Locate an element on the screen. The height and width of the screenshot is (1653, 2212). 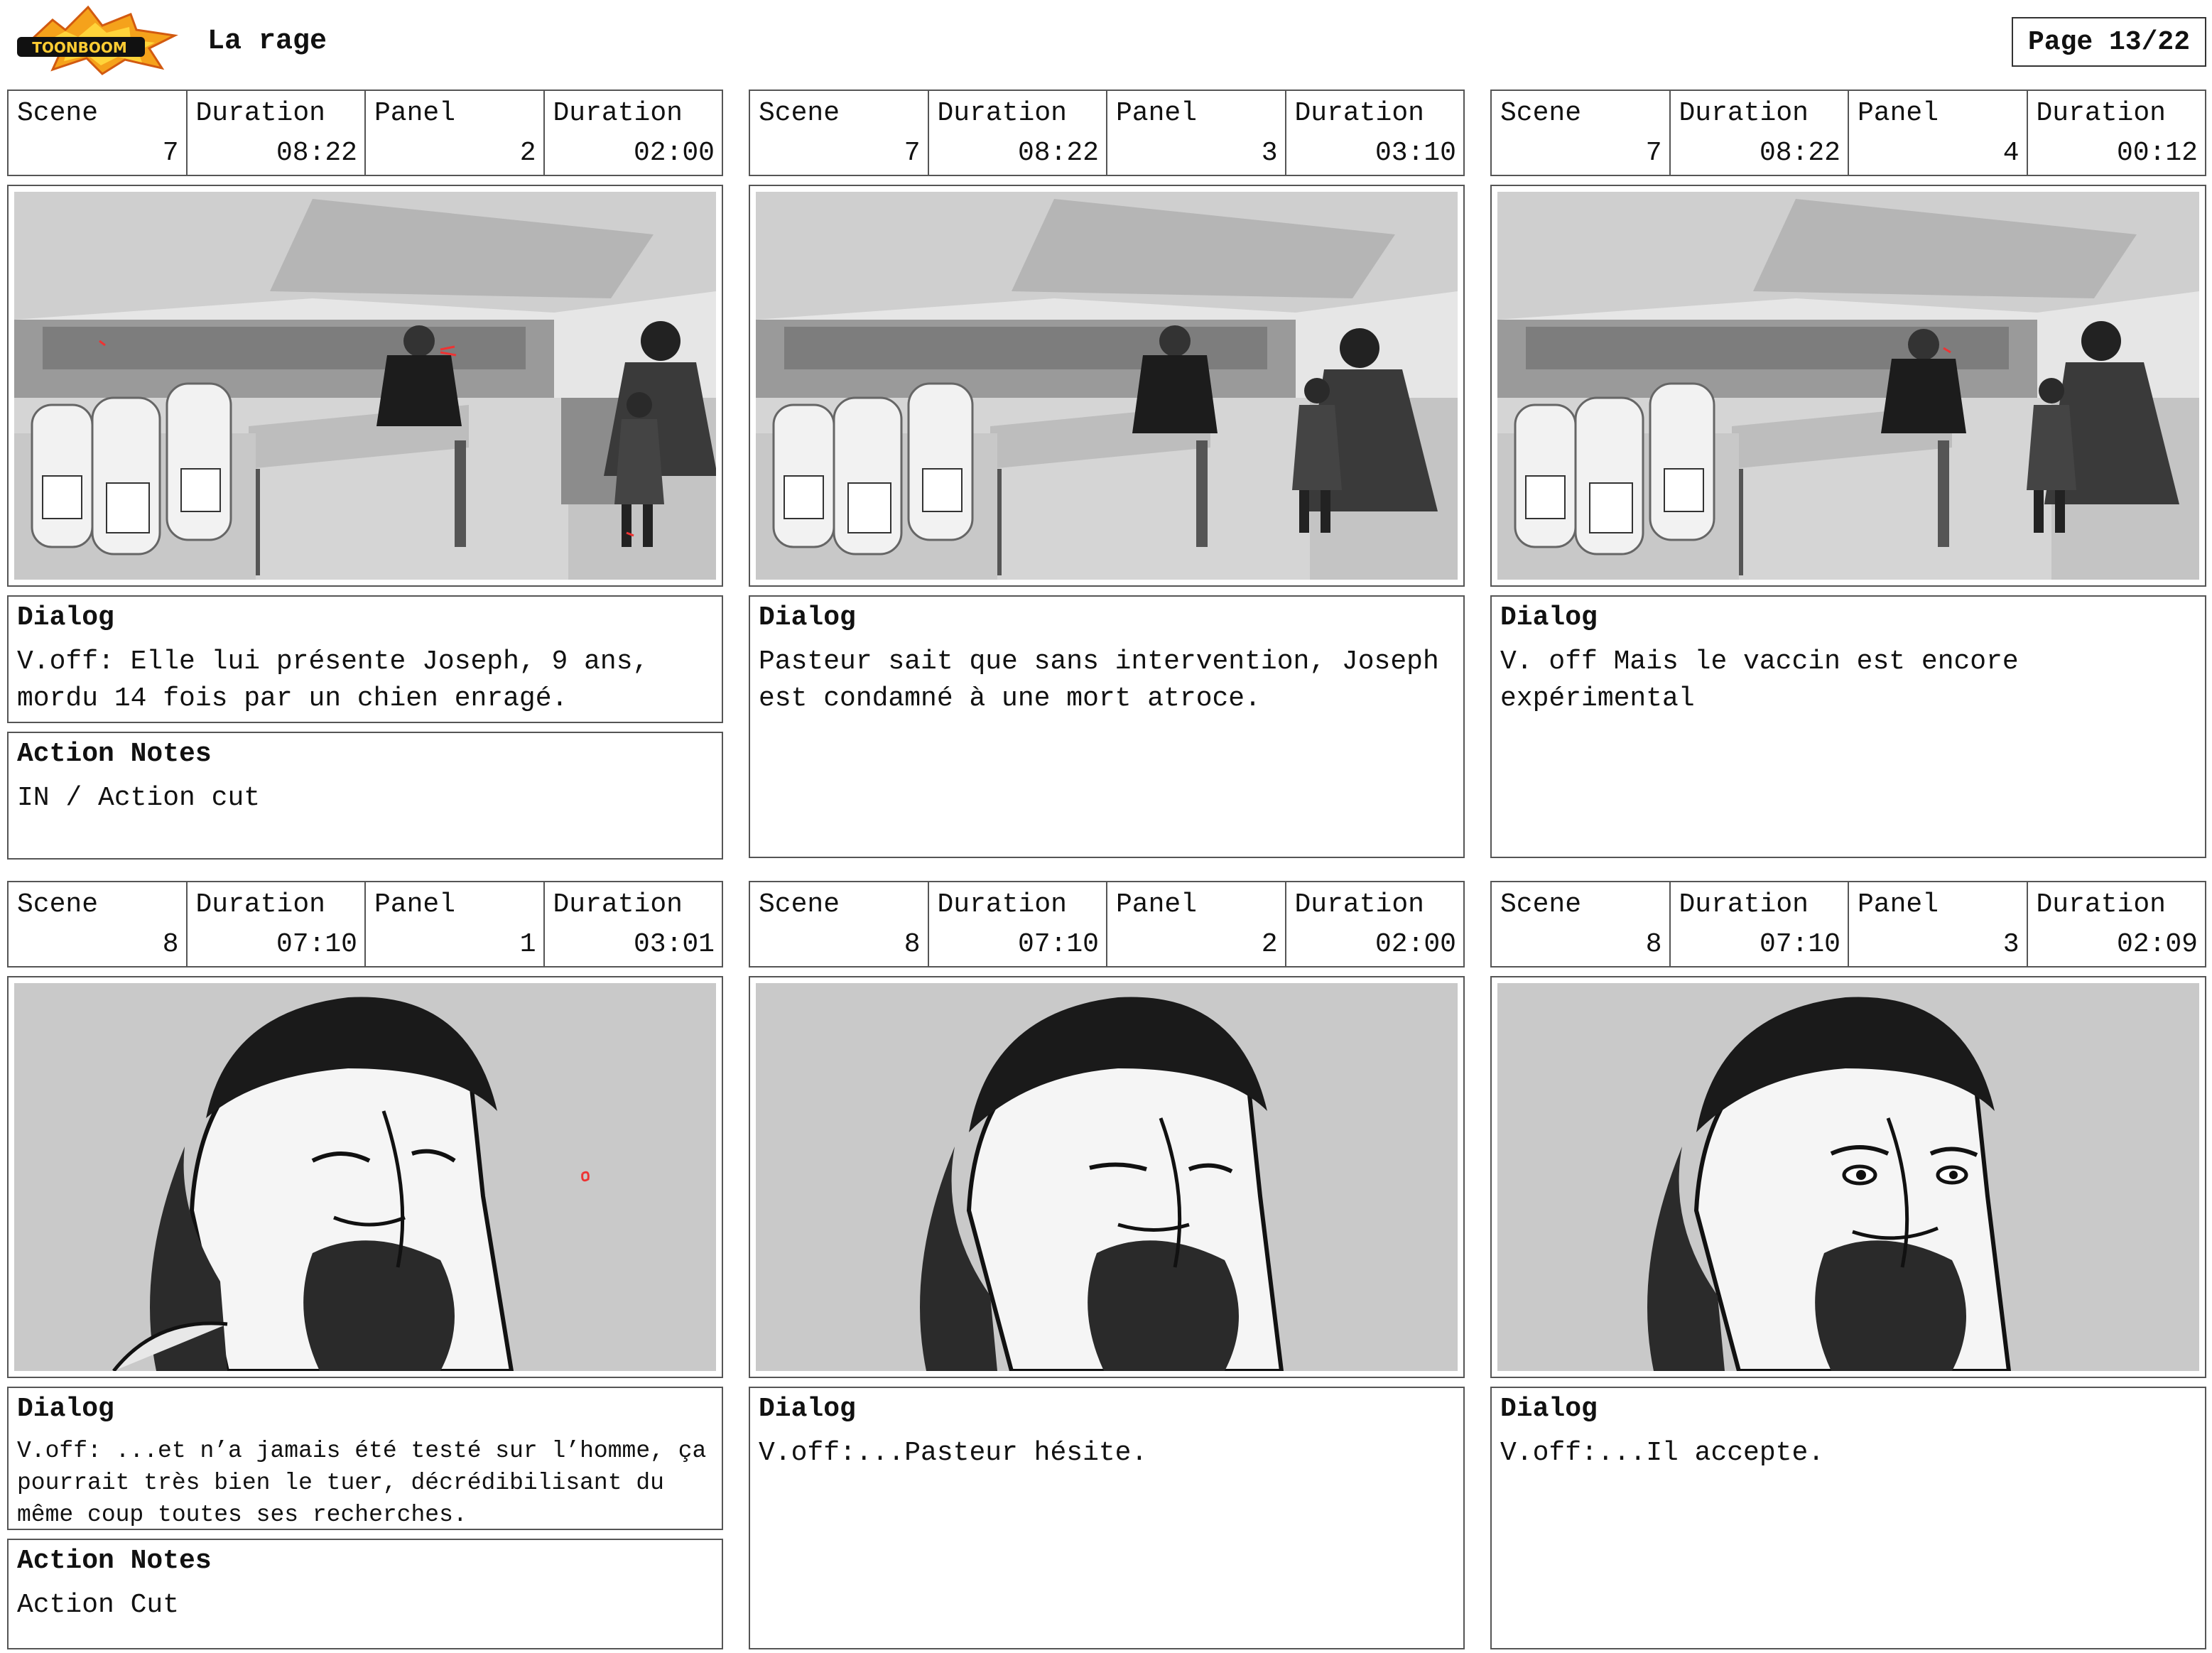
panel-duration: 03:10 is located at coordinates (1415, 153).